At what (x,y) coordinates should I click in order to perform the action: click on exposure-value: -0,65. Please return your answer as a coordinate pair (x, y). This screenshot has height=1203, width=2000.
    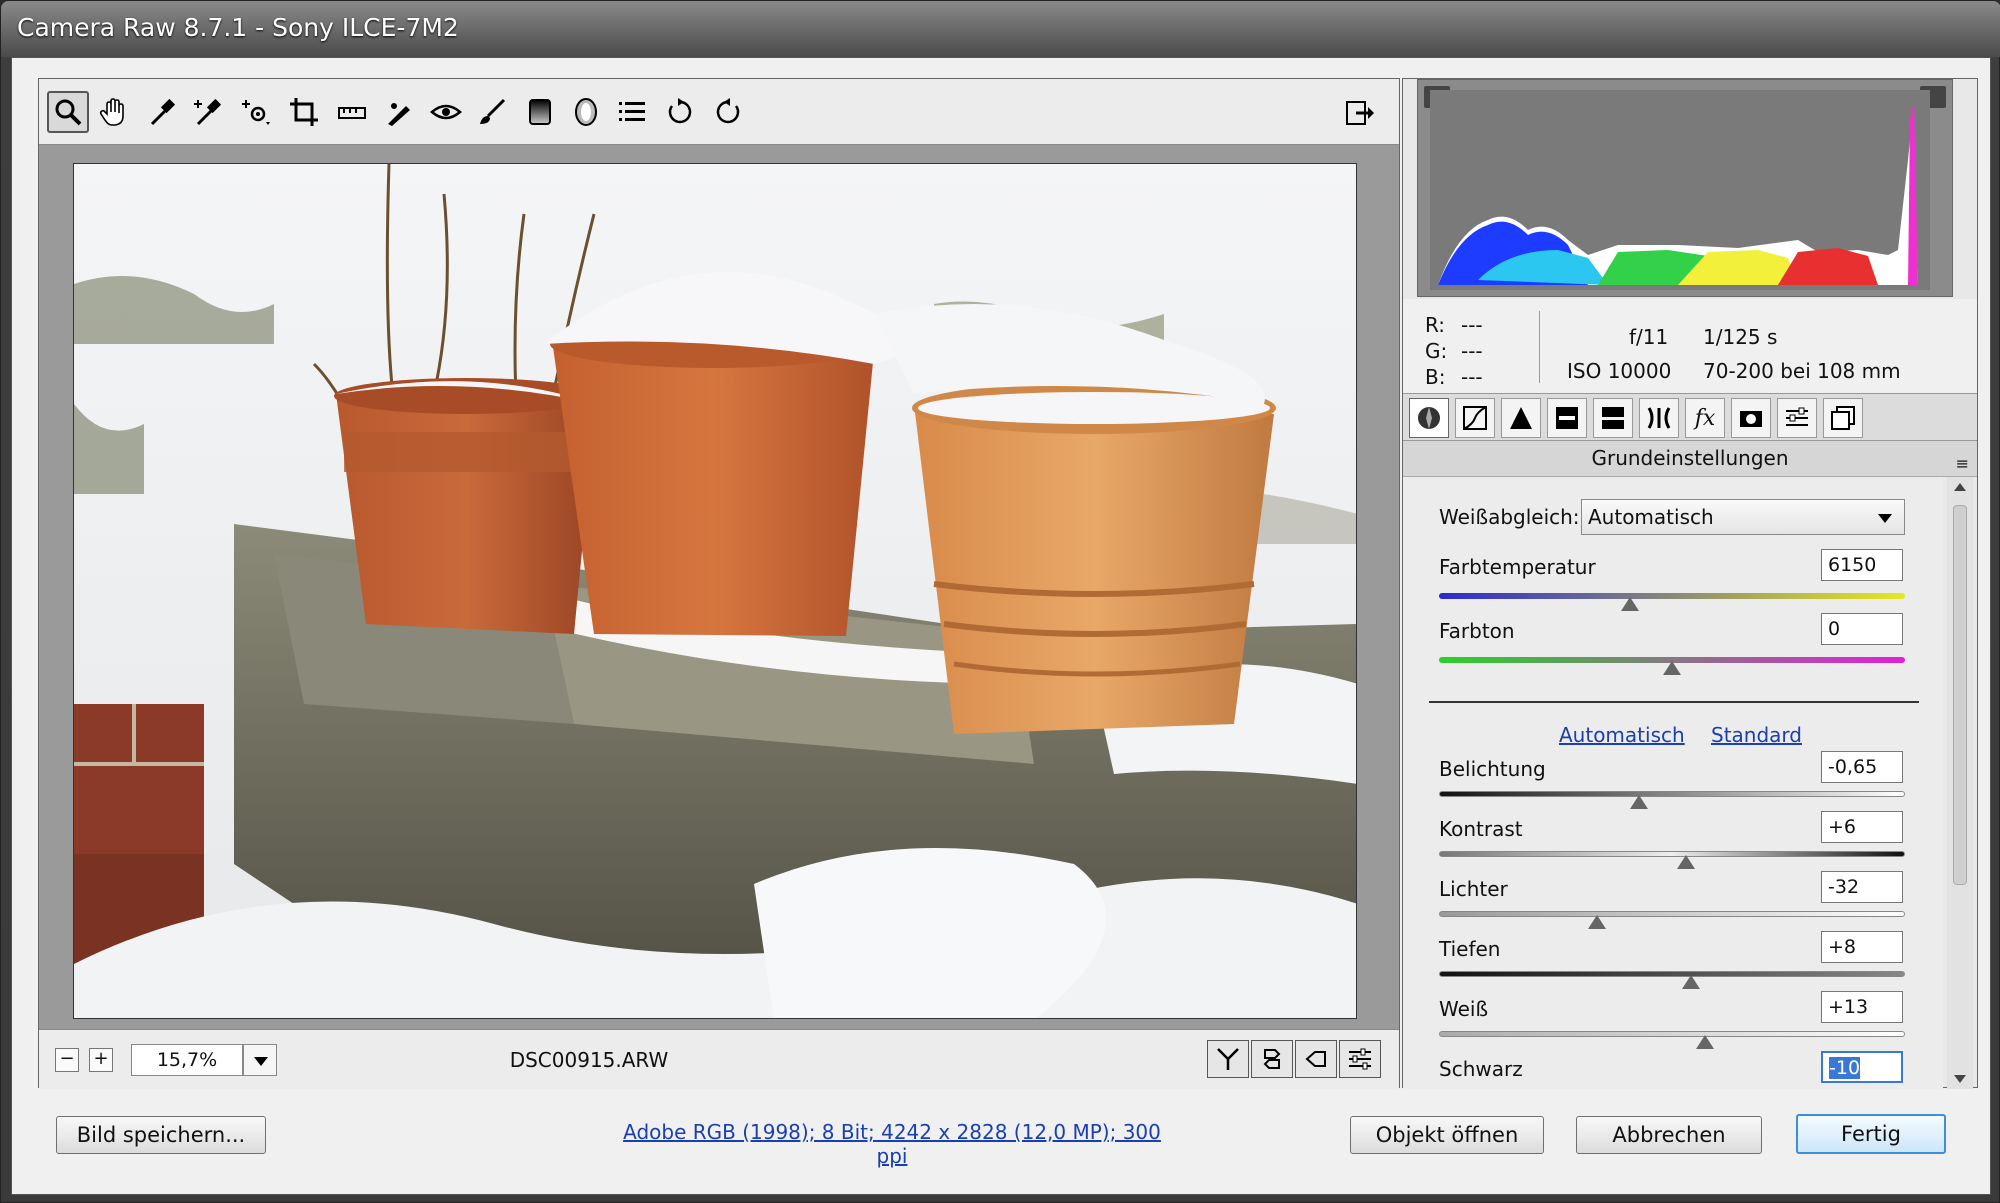
    Looking at the image, I should click on (1862, 767).